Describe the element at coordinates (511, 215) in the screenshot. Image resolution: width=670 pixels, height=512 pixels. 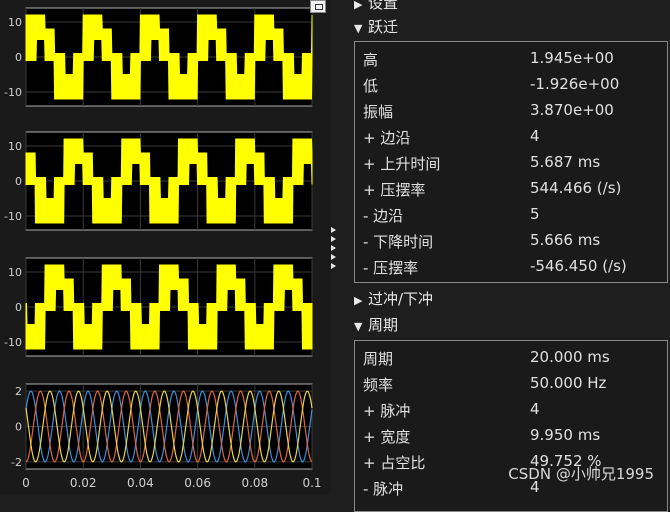
I see `measurement-row: - 边沿 5` at that location.